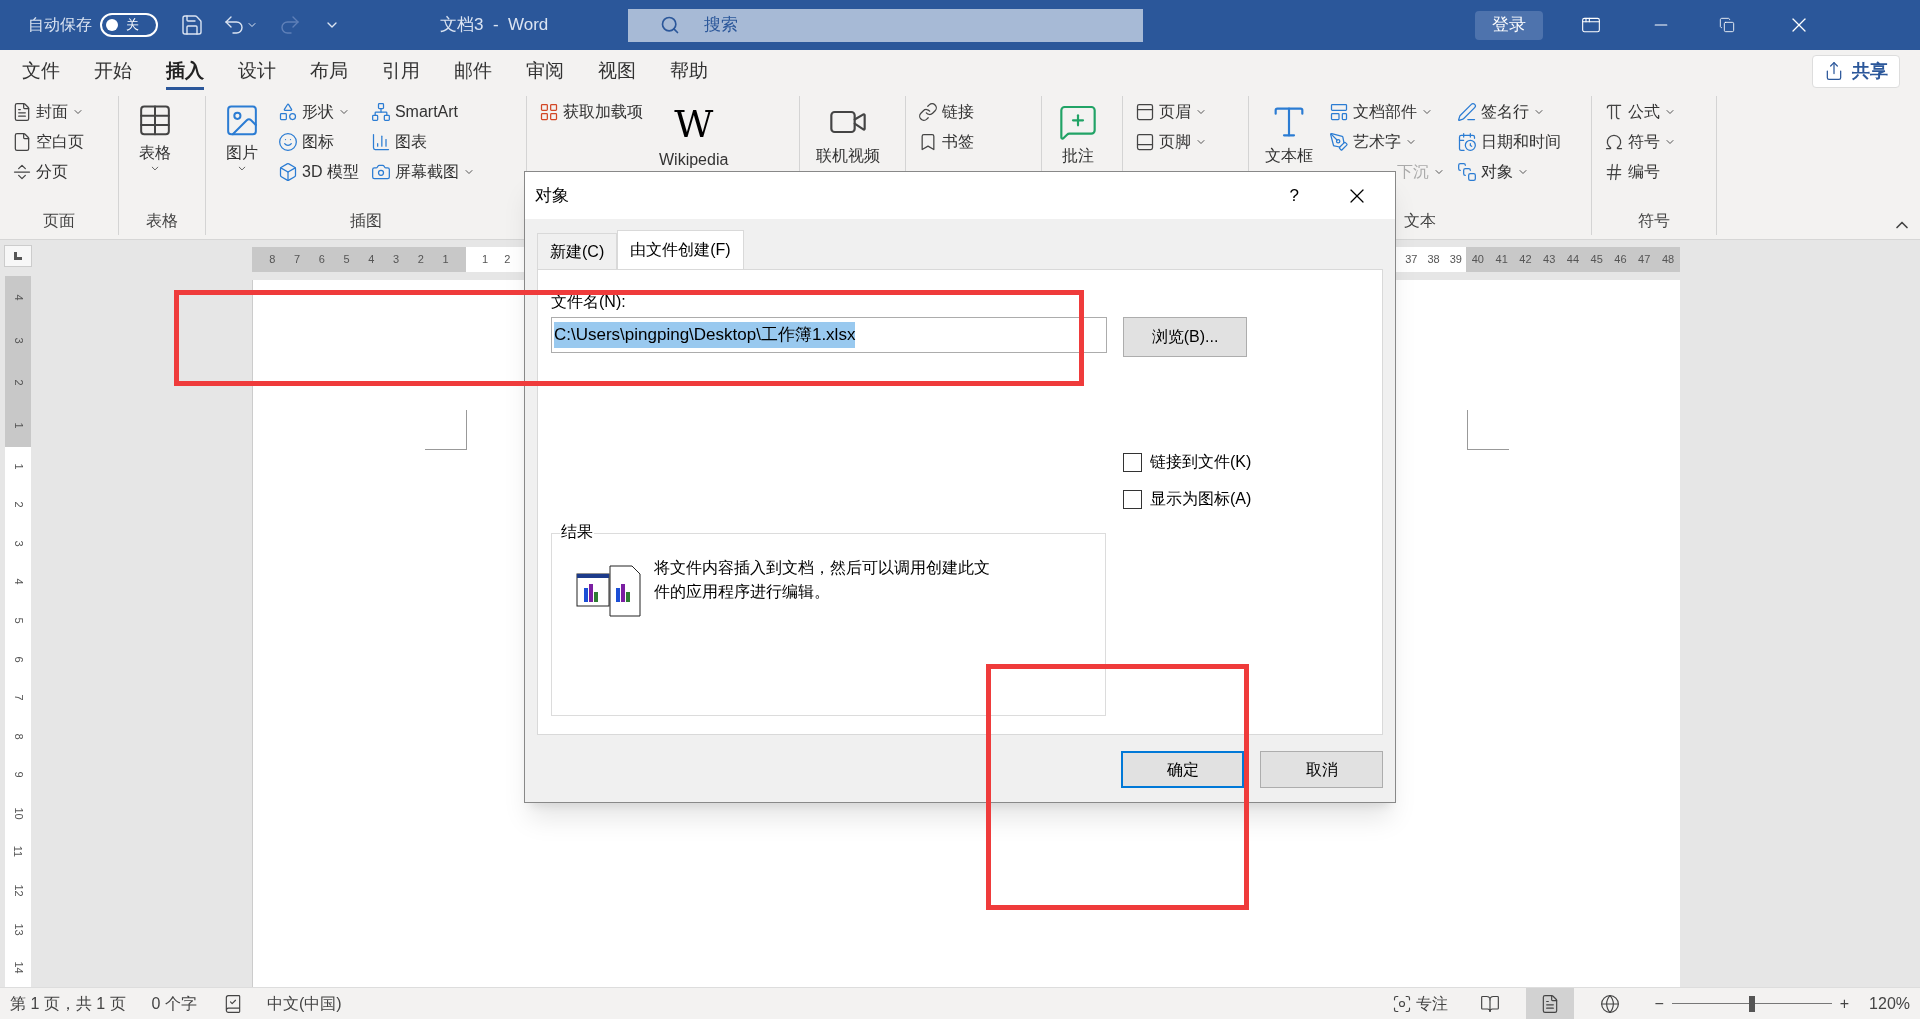 The width and height of the screenshot is (1920, 1019). I want to click on ribbon-tab: 文件, so click(41, 71).